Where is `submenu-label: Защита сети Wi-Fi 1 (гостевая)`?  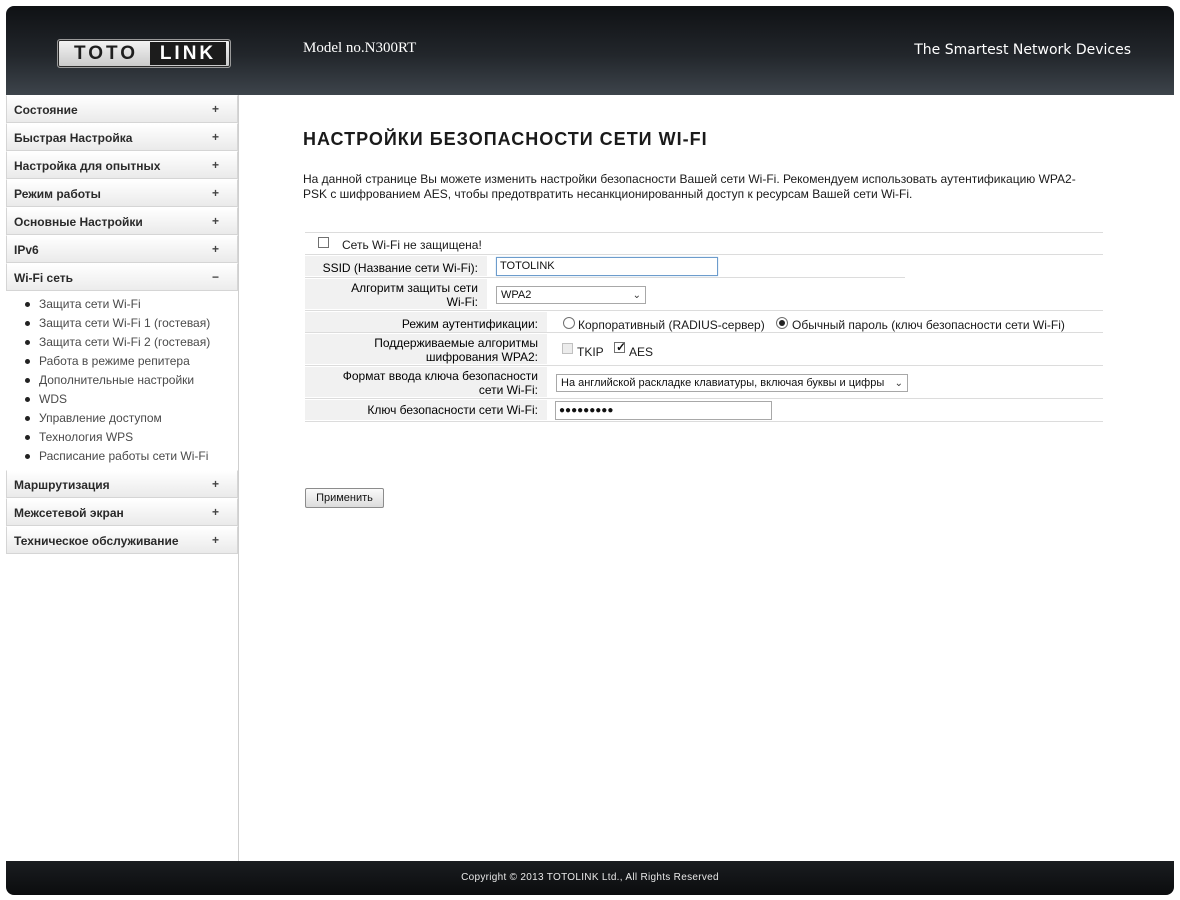 submenu-label: Защита сети Wi-Fi 1 (гостевая) is located at coordinates (125, 323).